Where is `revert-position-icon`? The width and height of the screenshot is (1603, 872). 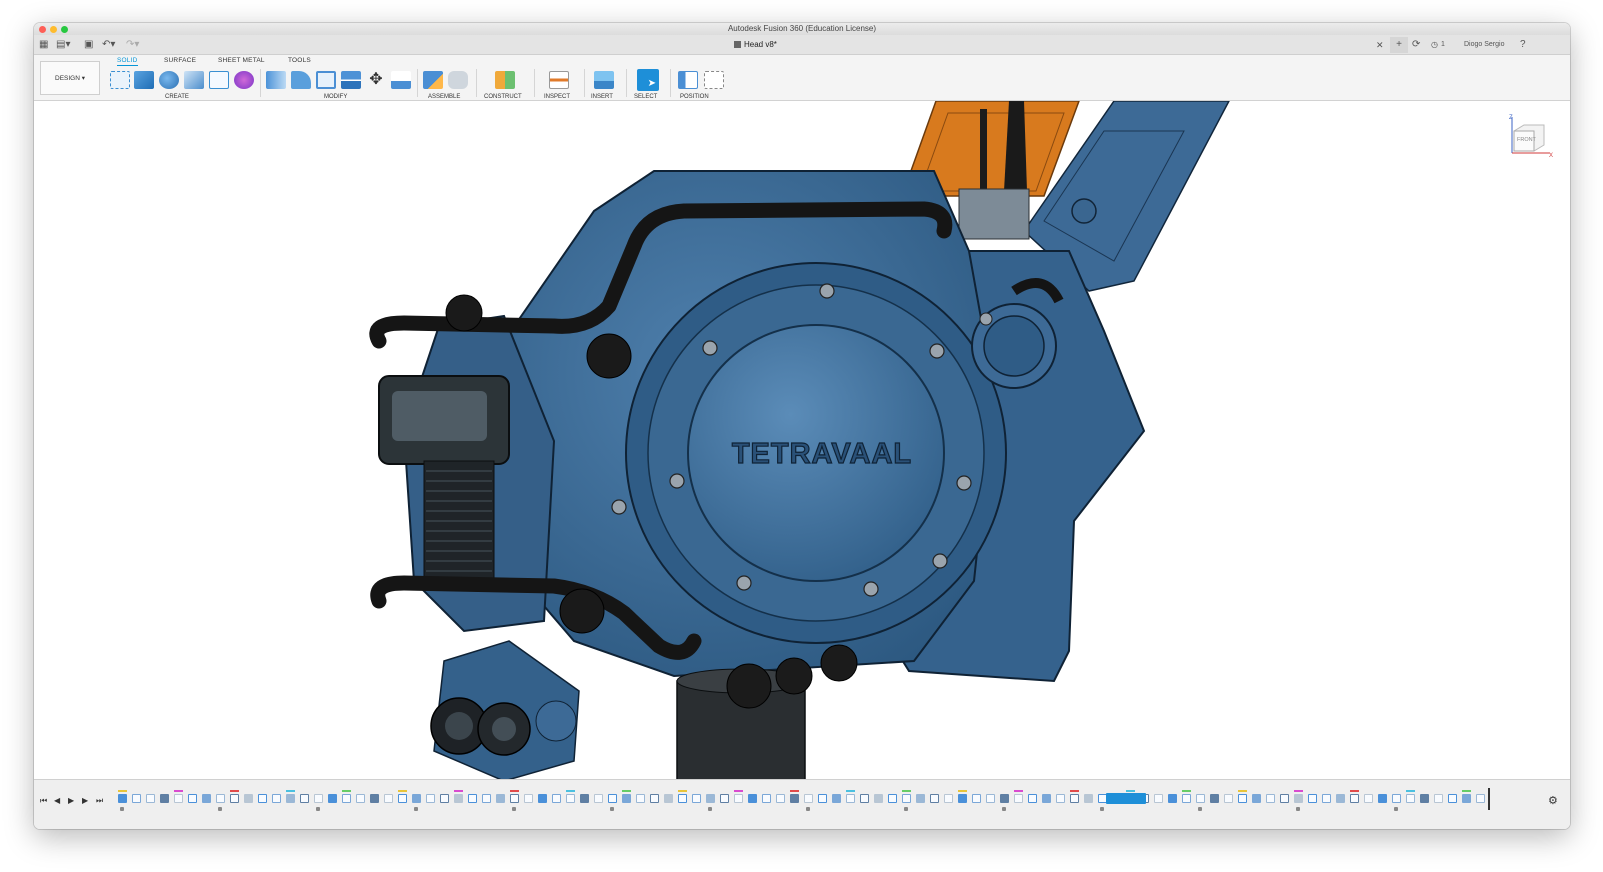
revert-position-icon is located at coordinates (714, 80).